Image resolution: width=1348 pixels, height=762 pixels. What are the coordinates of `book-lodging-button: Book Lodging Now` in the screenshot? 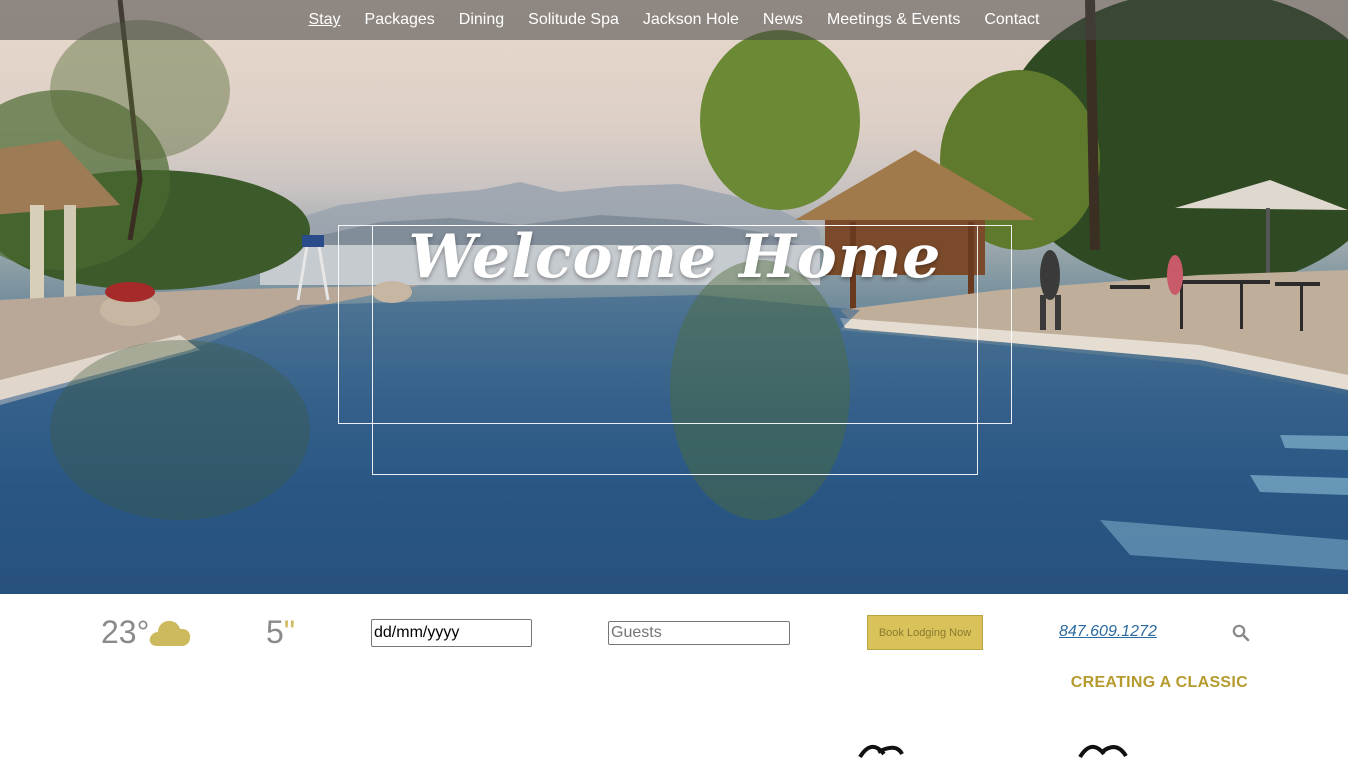 It's located at (925, 632).